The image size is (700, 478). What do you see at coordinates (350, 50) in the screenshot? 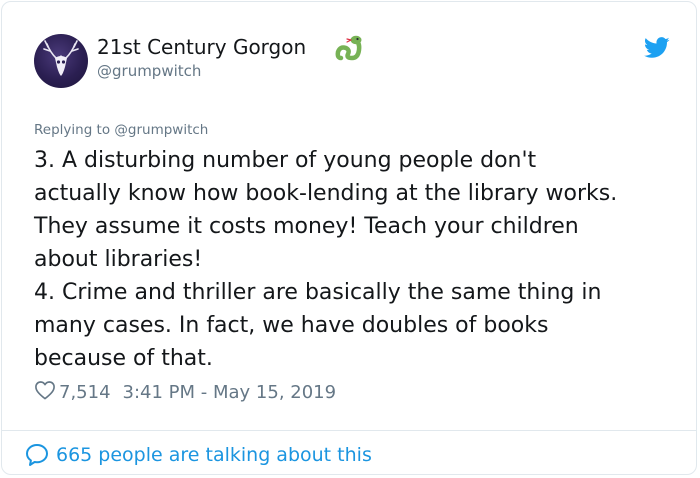
I see `snake-emoji-icon` at bounding box center [350, 50].